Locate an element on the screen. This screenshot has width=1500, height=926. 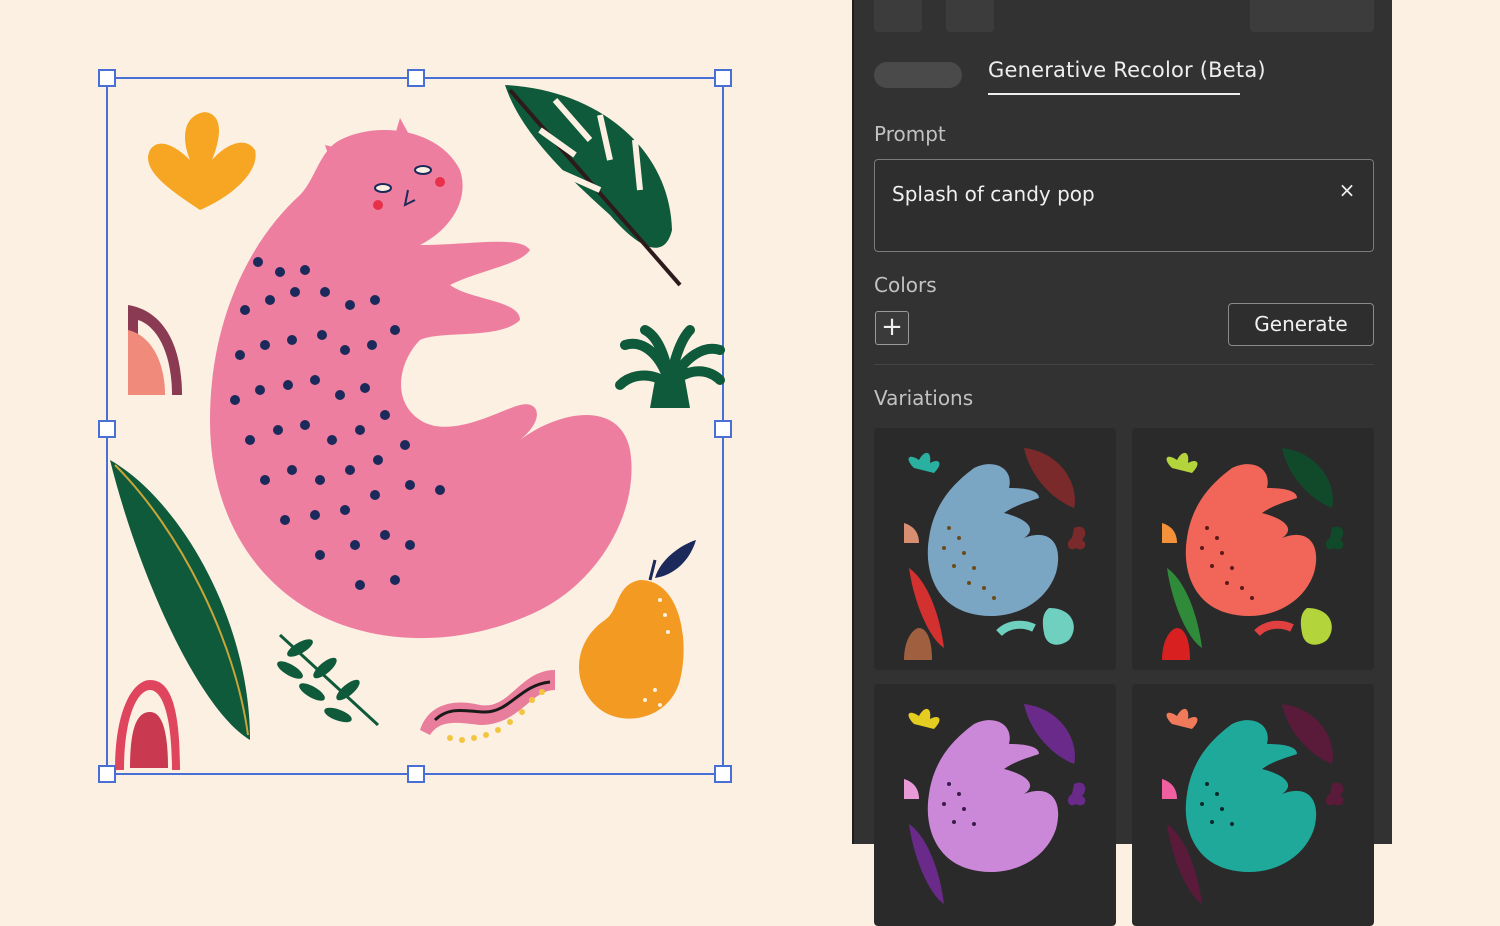
prompt-input: Splash of candy pop × is located at coordinates (1124, 205).